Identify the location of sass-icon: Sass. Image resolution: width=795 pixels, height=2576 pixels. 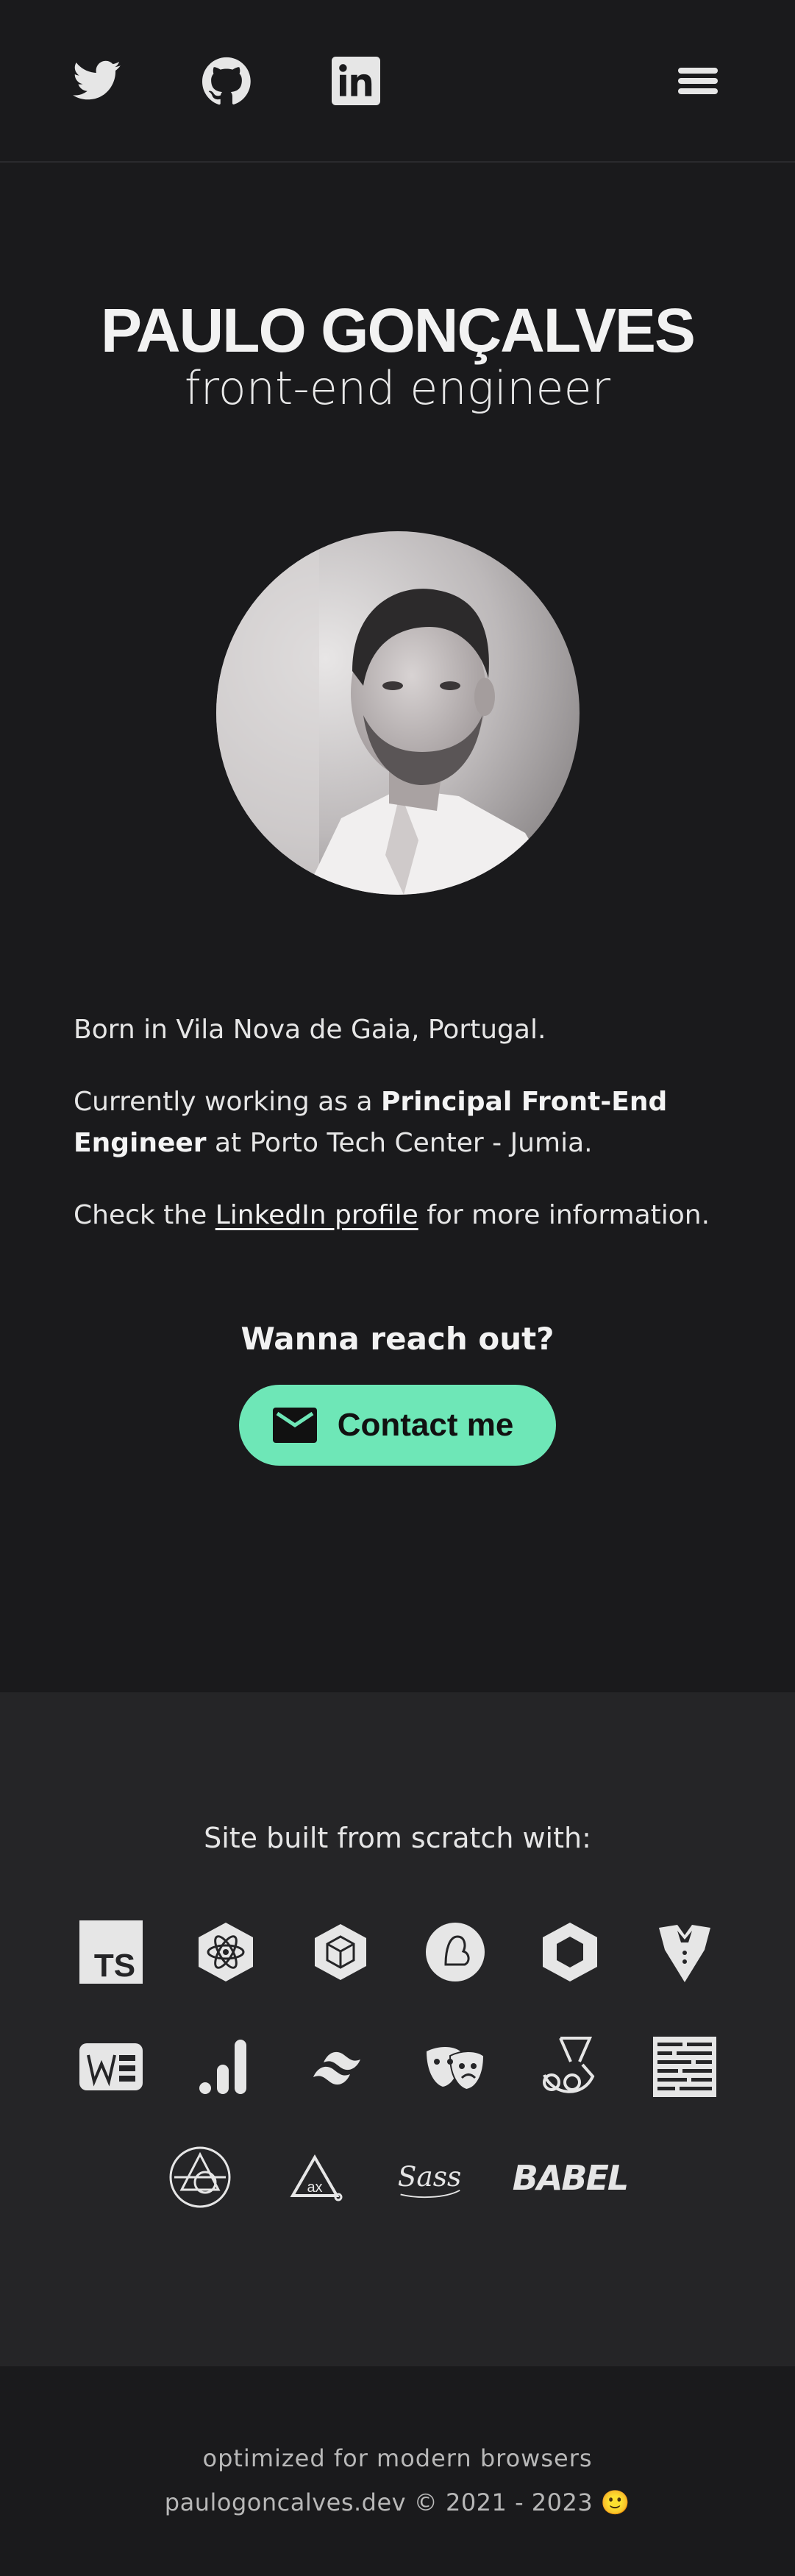
(429, 2177).